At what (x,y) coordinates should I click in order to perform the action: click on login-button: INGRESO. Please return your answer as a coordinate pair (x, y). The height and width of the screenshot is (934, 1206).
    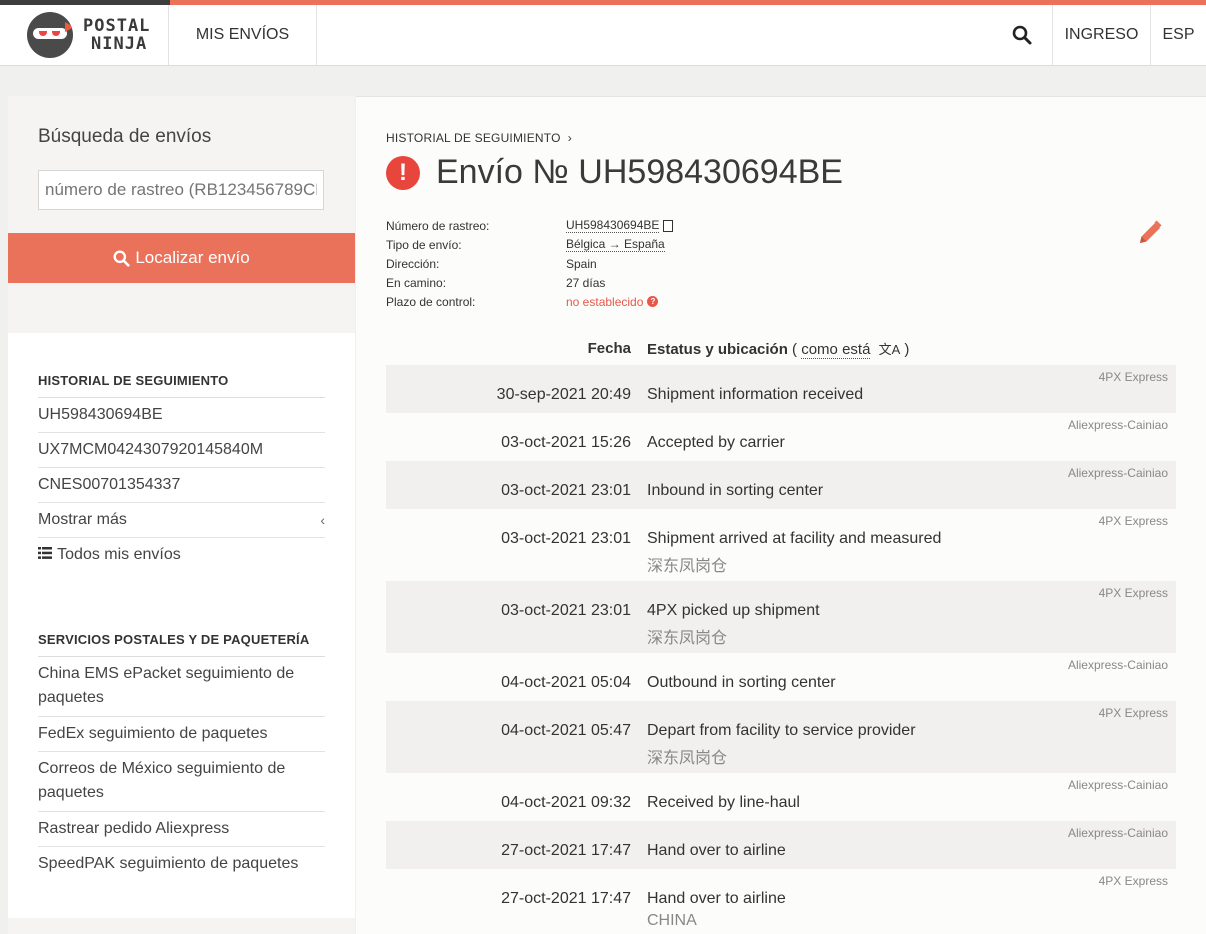
    Looking at the image, I should click on (1102, 35).